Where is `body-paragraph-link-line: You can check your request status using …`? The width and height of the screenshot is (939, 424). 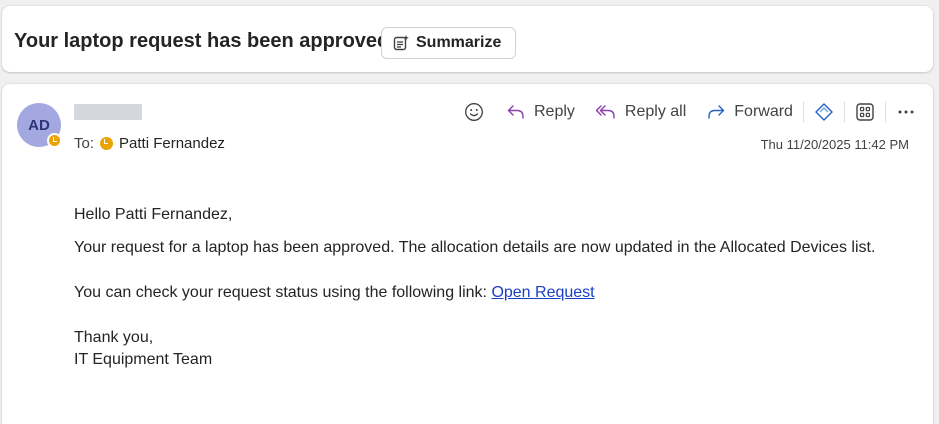 body-paragraph-link-line: You can check your request status using … is located at coordinates (489, 293).